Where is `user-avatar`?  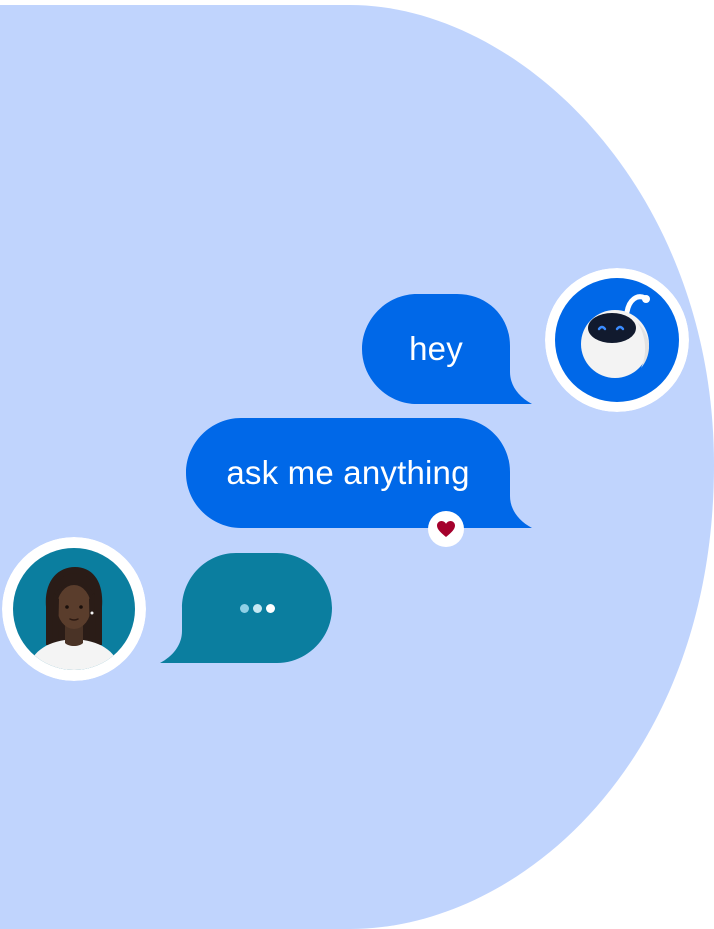 user-avatar is located at coordinates (74, 609).